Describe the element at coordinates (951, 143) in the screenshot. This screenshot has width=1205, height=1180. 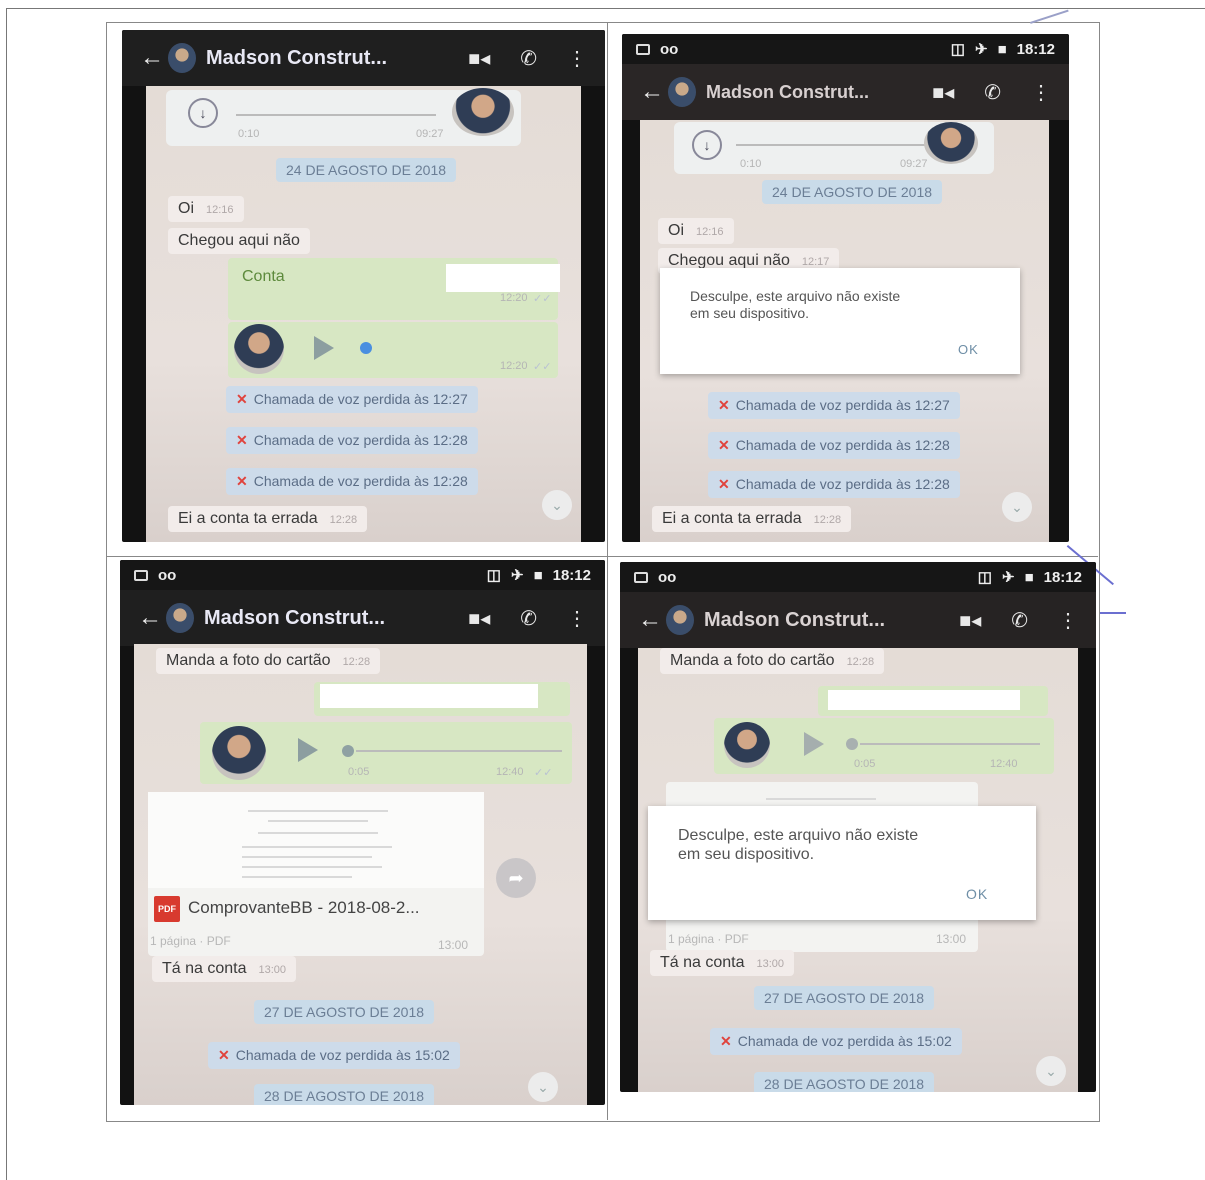
I see `contact-photo` at that location.